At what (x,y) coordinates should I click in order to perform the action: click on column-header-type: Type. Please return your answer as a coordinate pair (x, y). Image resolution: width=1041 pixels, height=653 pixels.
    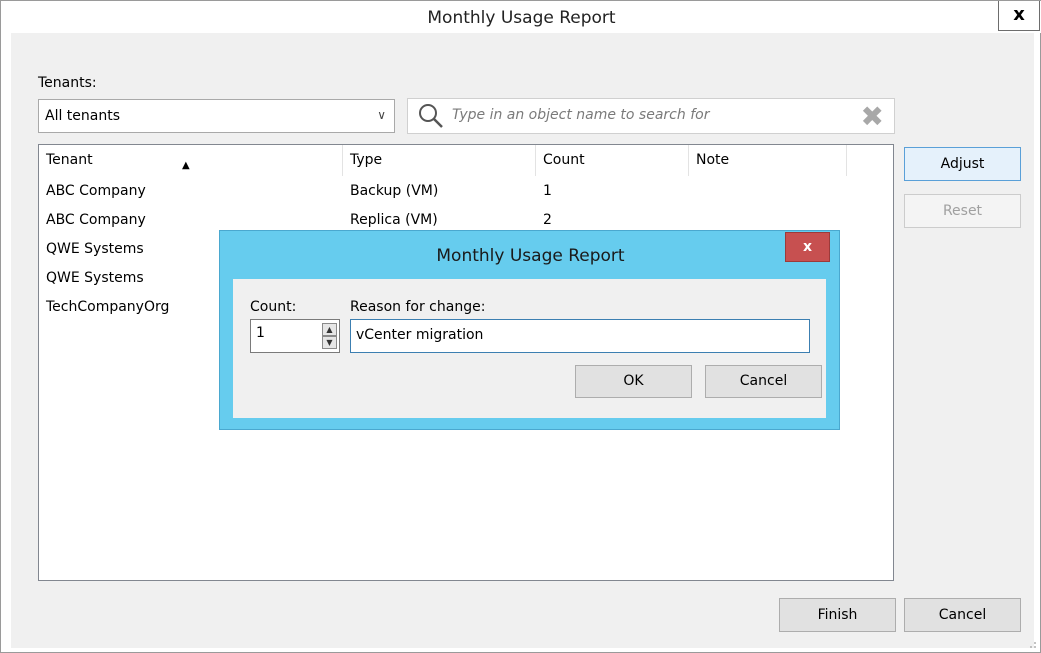
    Looking at the image, I should click on (439, 160).